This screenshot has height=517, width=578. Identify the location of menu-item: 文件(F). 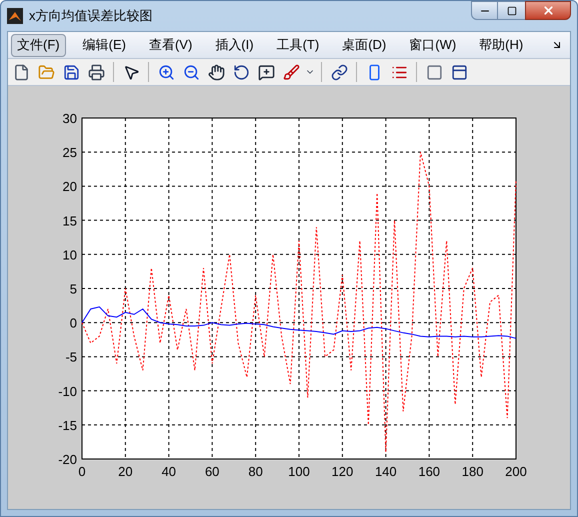
(38, 45).